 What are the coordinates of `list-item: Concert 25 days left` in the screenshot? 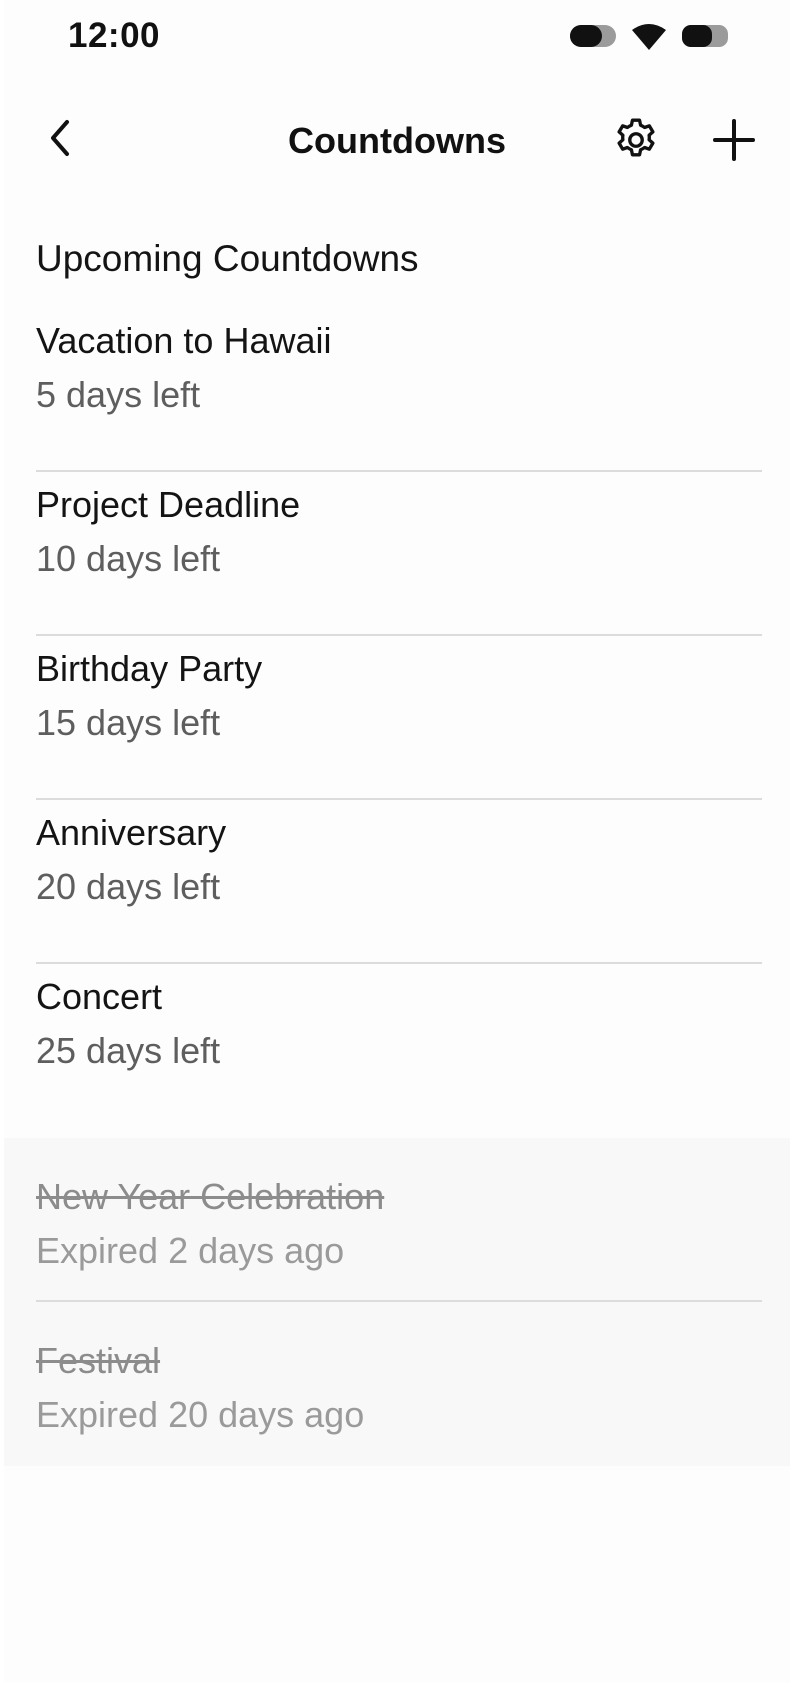 It's located at (397, 1046).